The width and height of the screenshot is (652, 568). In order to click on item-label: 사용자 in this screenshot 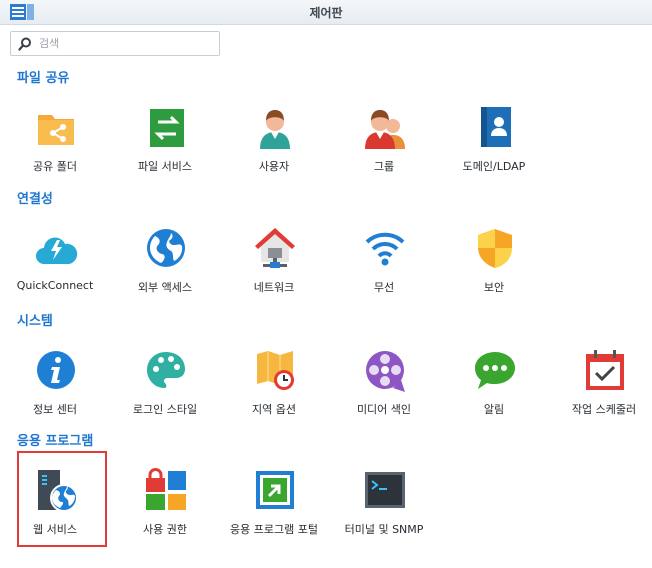, I will do `click(274, 166)`.